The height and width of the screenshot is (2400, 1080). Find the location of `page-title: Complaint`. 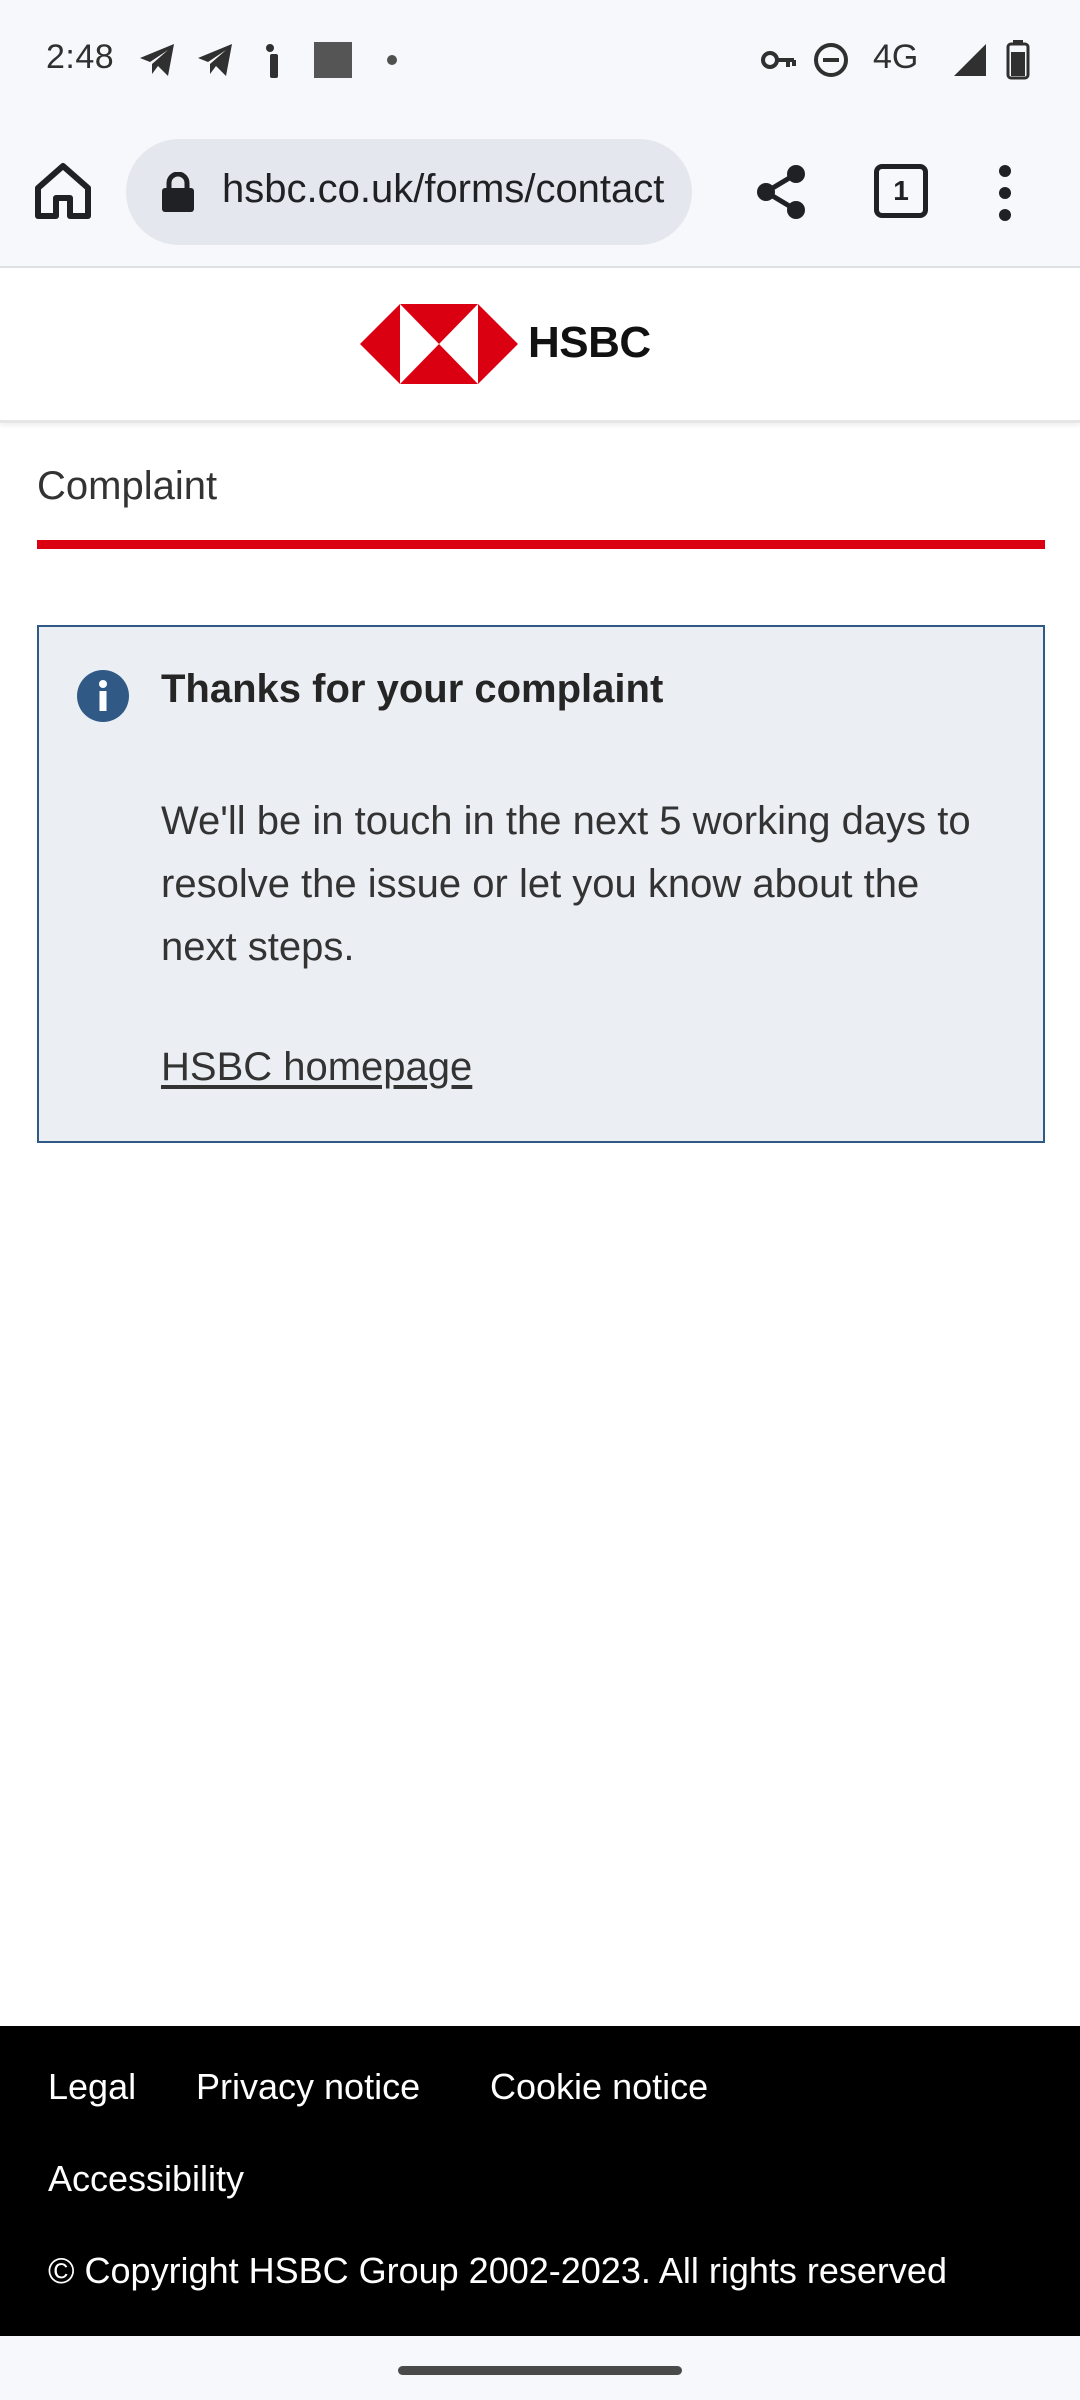

page-title: Complaint is located at coordinates (127, 486).